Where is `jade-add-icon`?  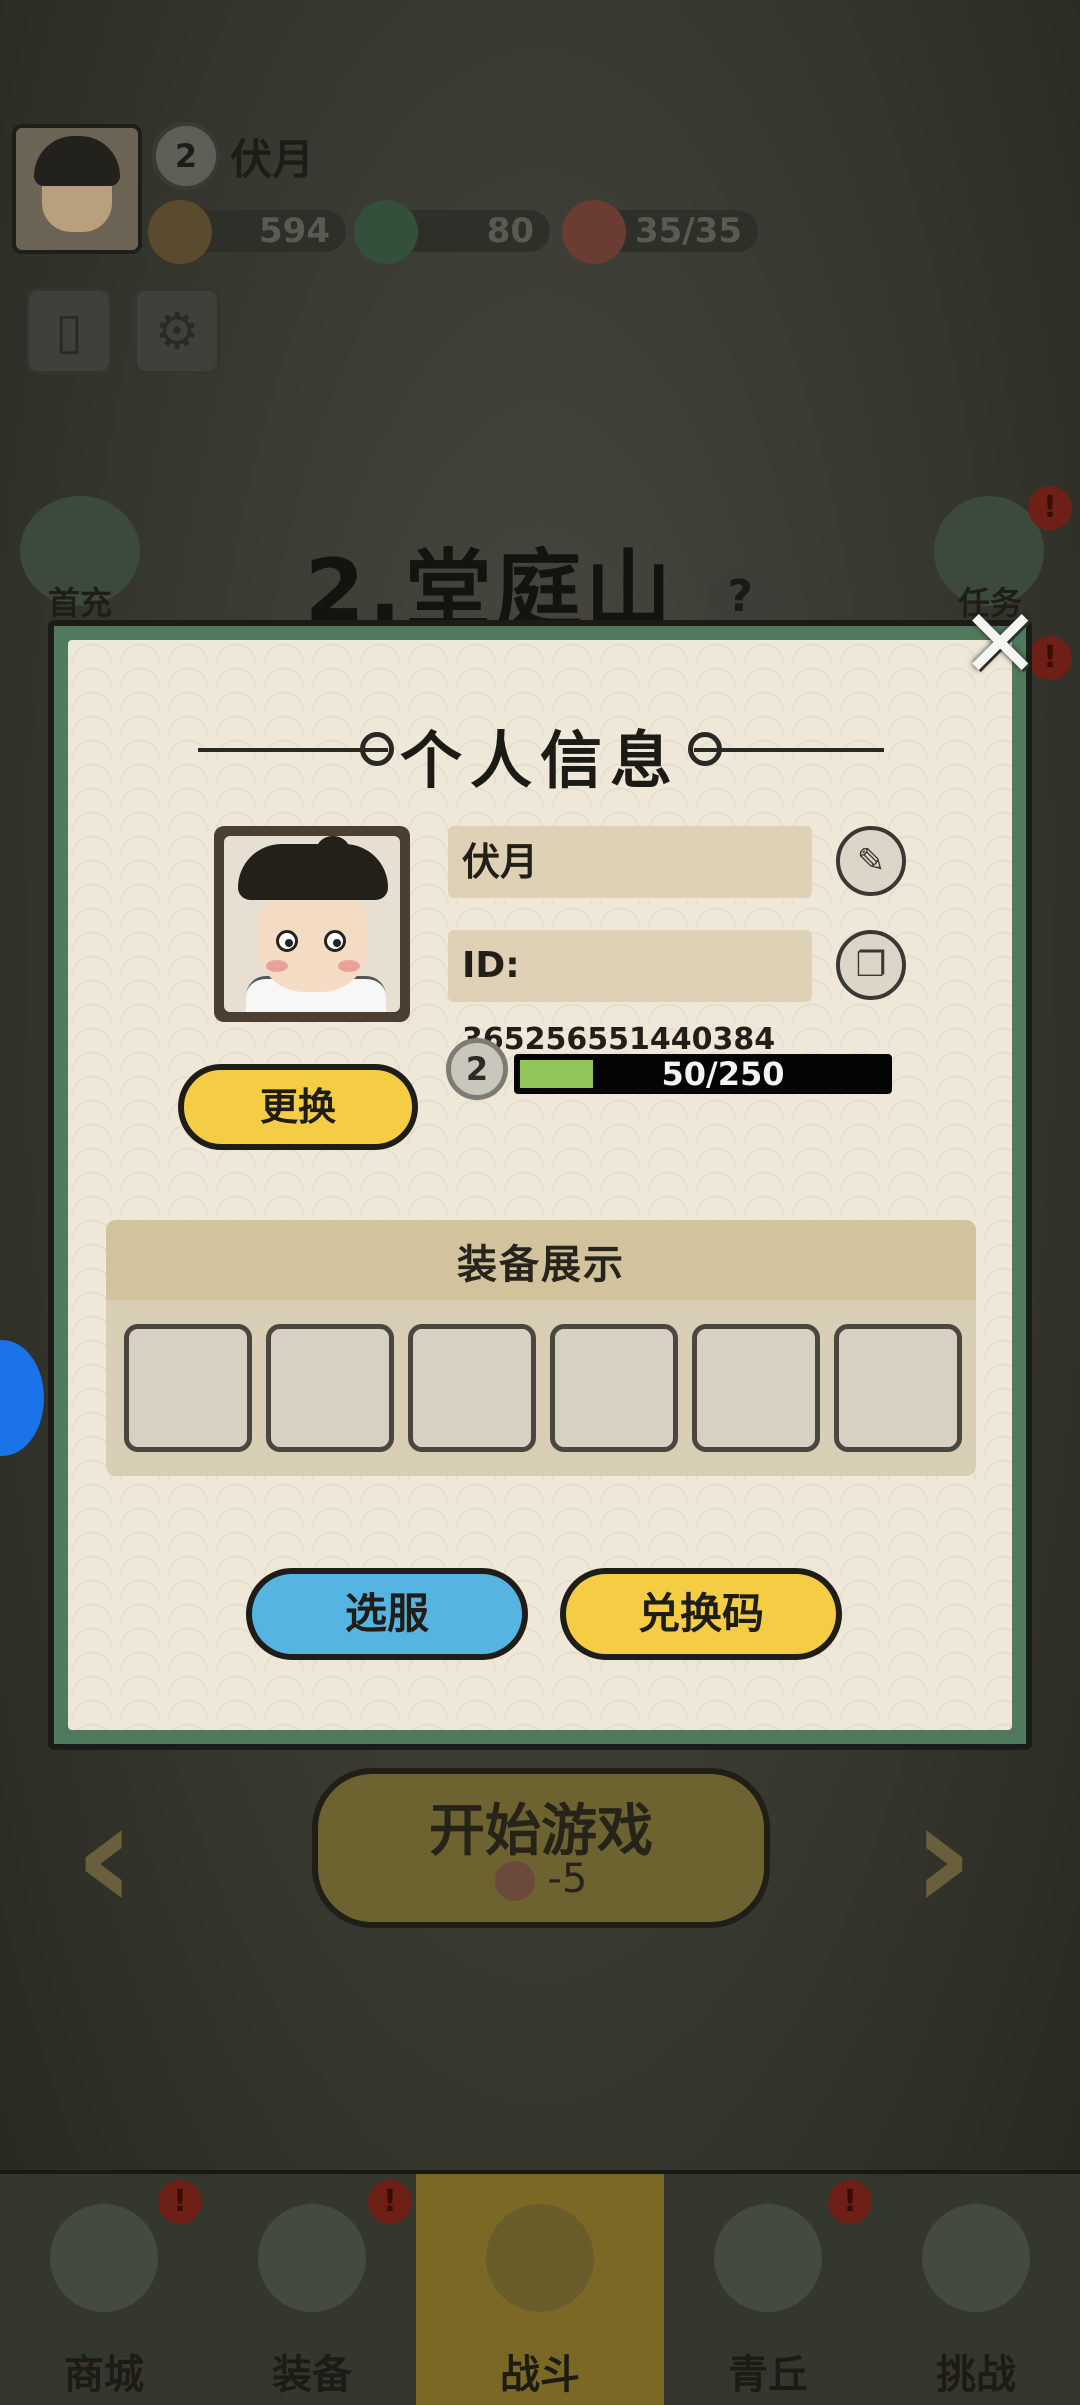 jade-add-icon is located at coordinates (386, 232).